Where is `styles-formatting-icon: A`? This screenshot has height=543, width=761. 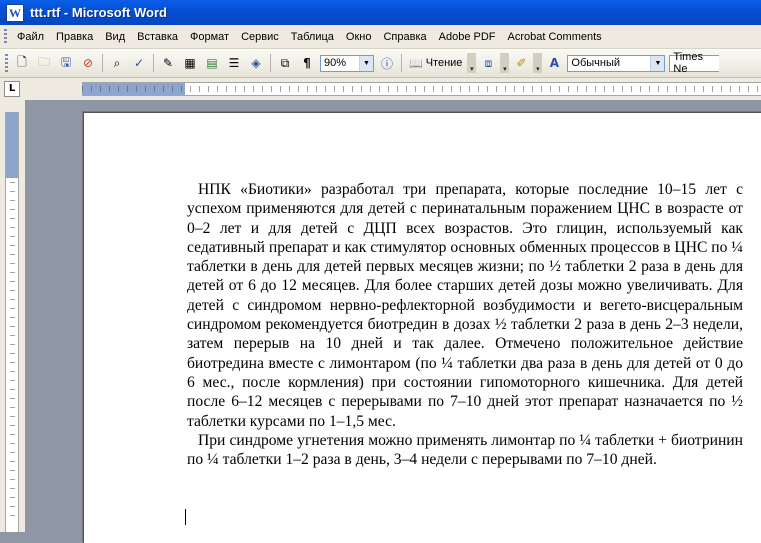
styles-formatting-icon: A is located at coordinates (554, 63).